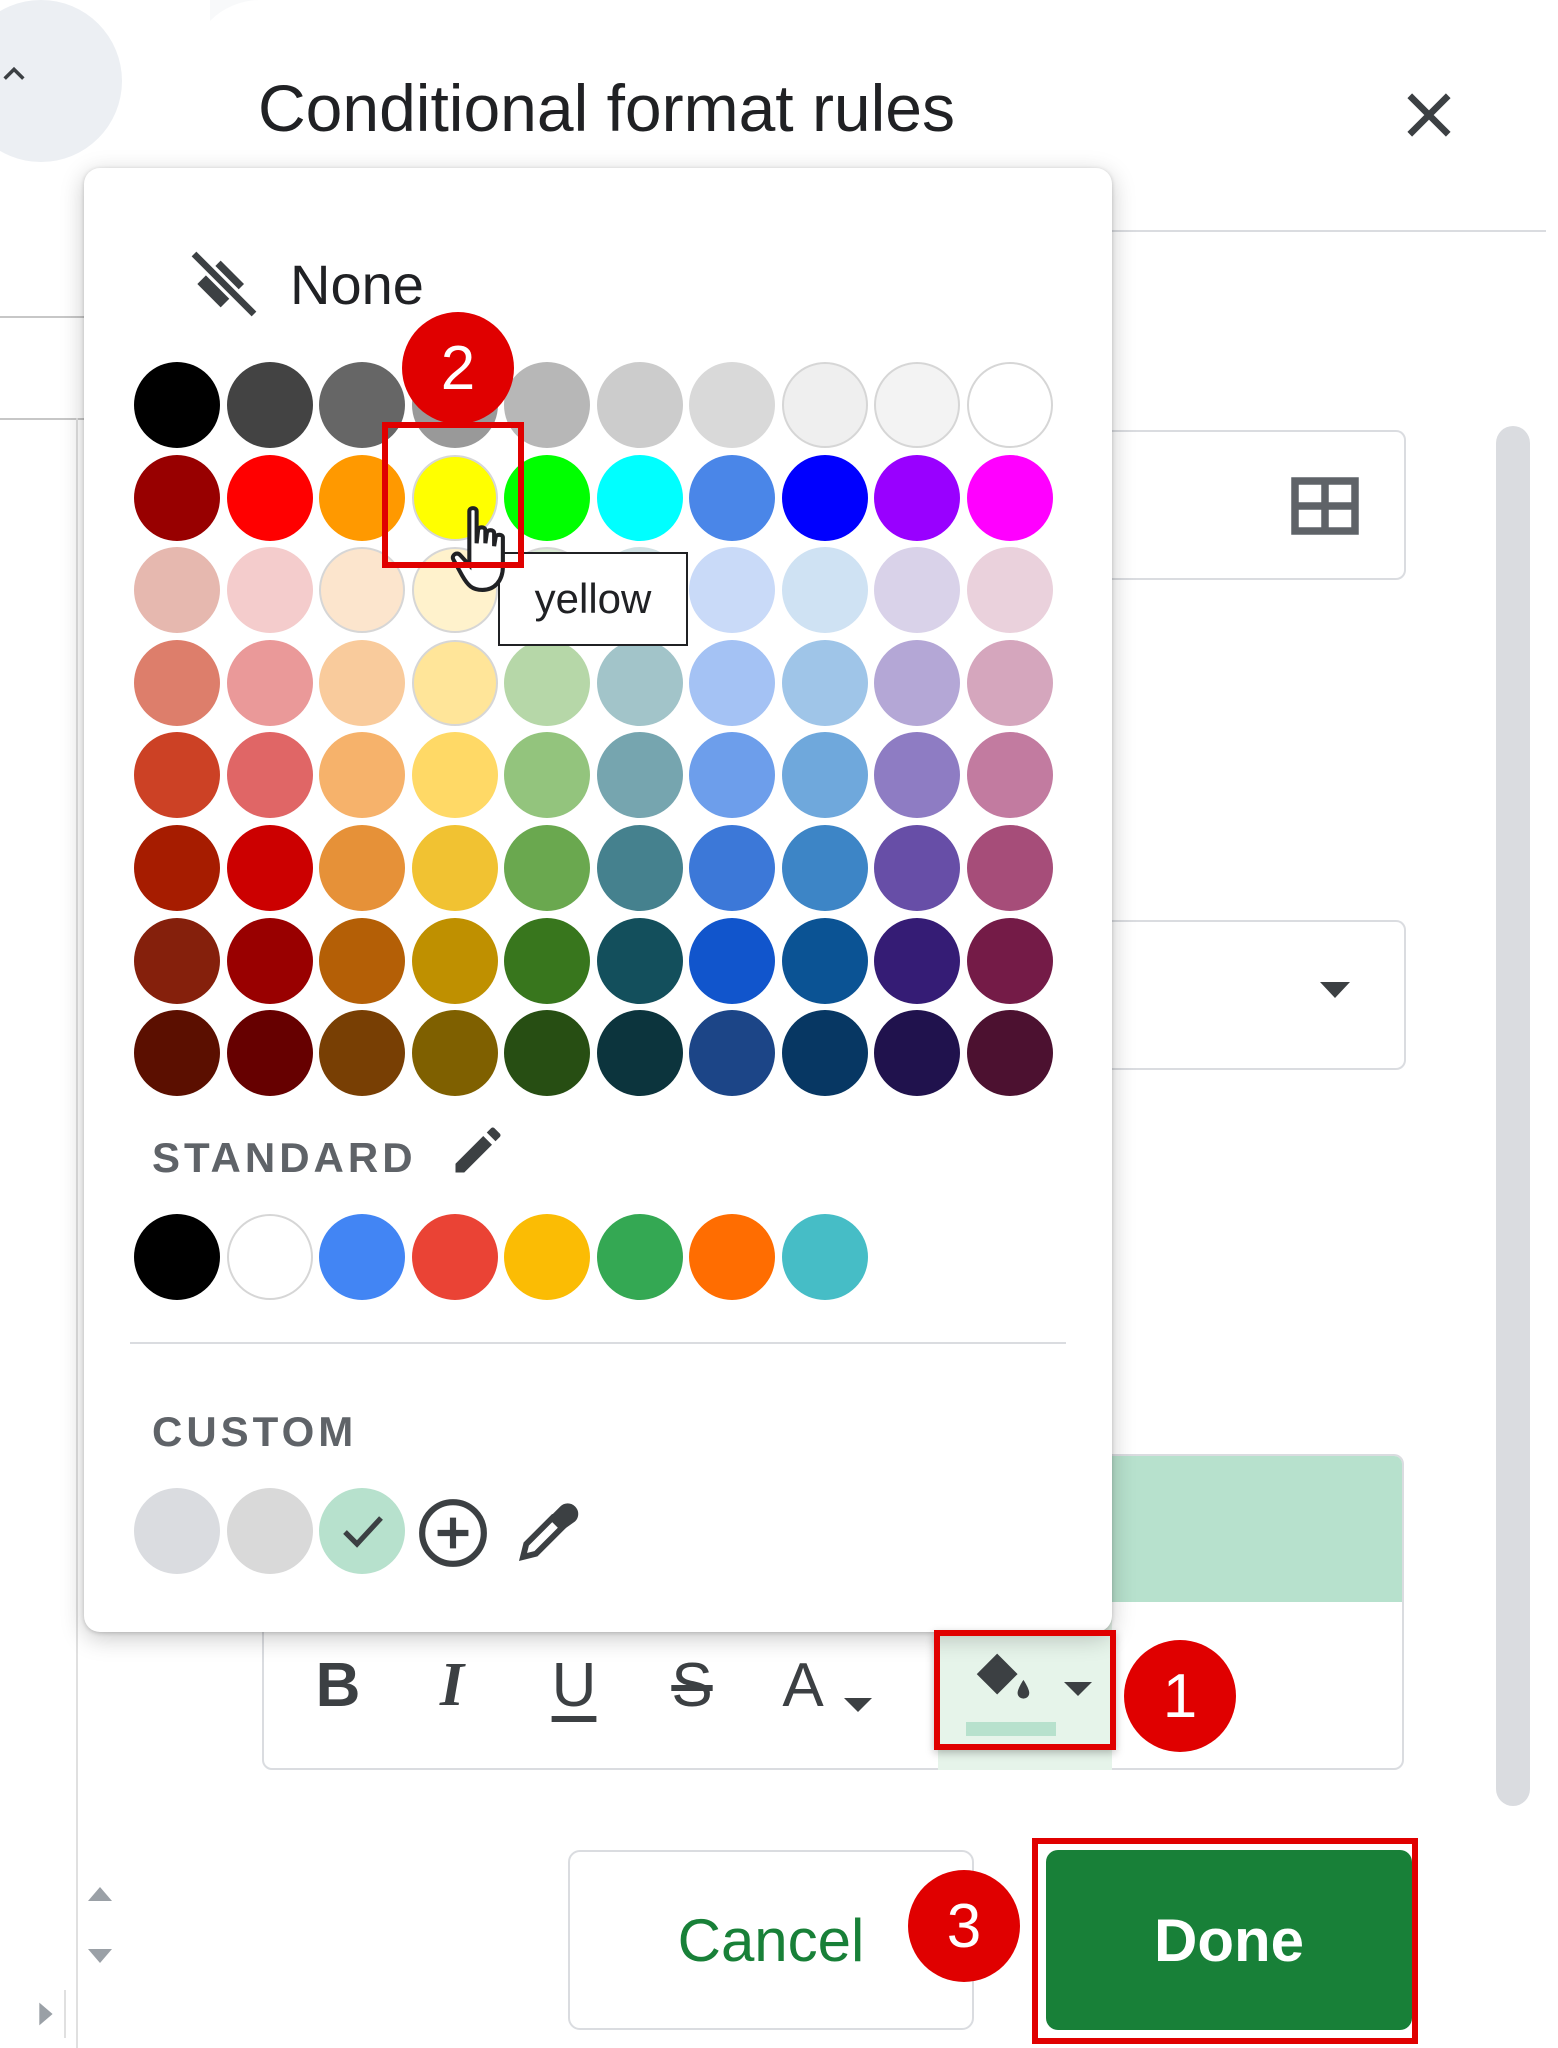  Describe the element at coordinates (1325, 506) in the screenshot. I see `select-range-grid-icon` at that location.